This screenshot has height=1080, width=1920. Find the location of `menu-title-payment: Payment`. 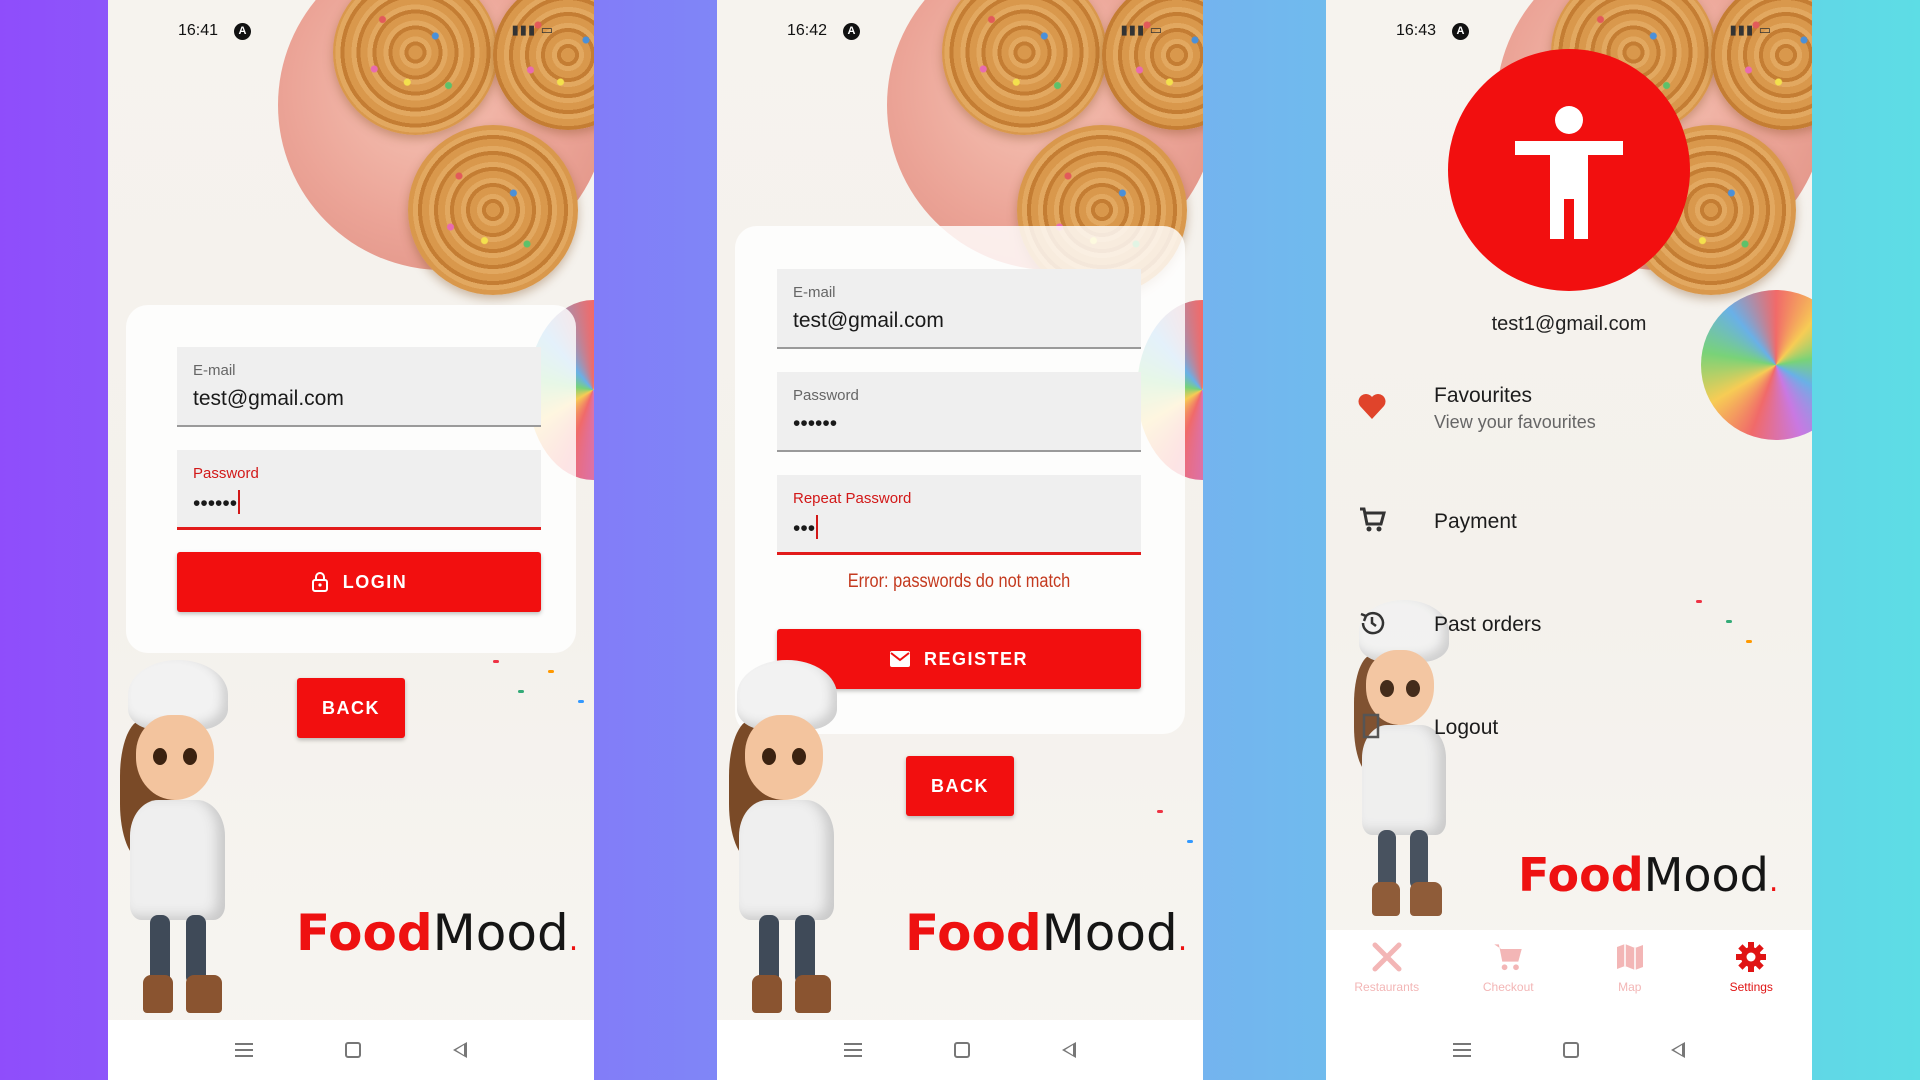

menu-title-payment: Payment is located at coordinates (1475, 521).